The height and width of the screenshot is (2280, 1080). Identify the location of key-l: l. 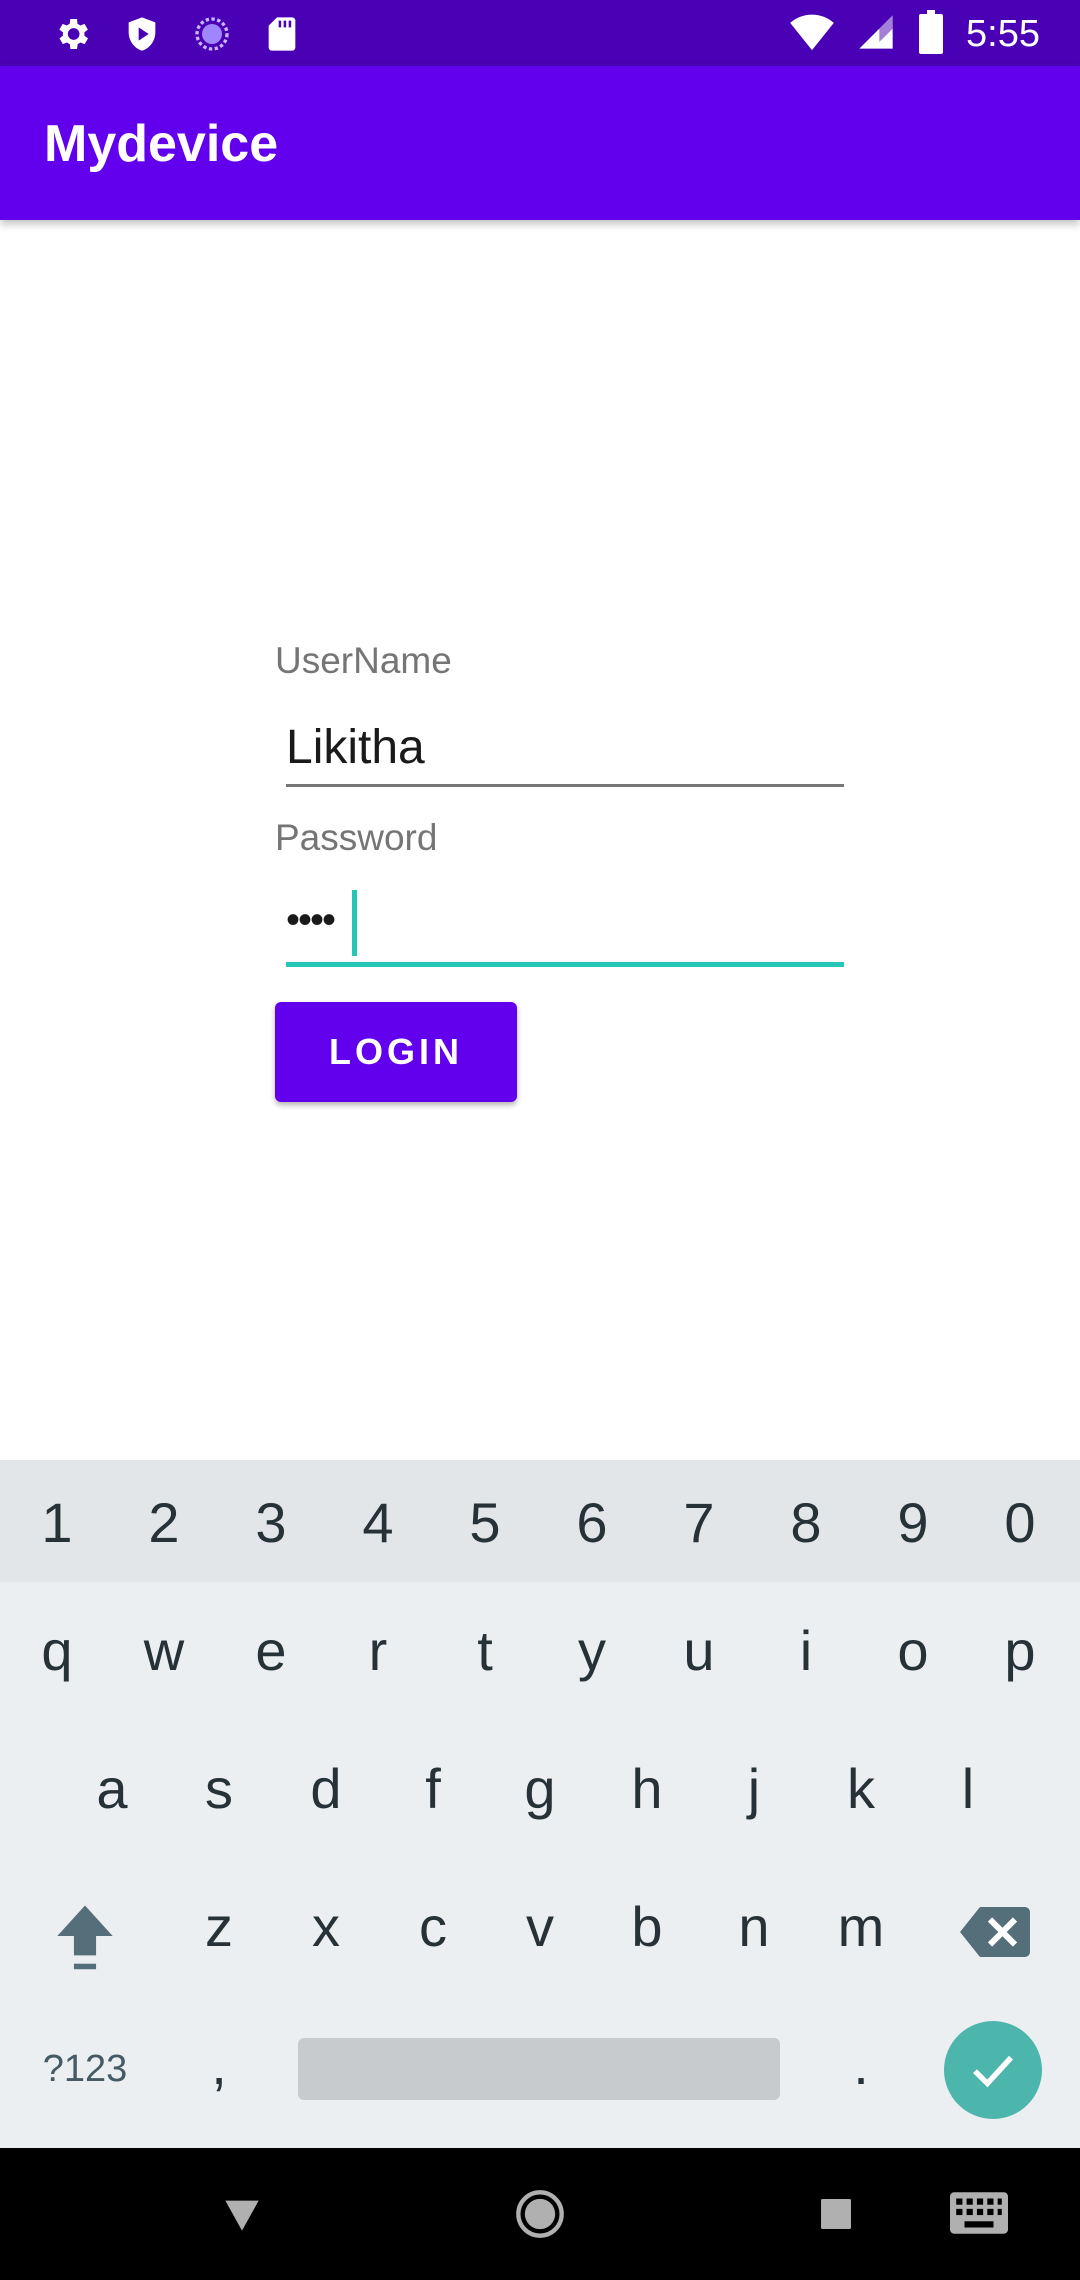
(968, 1788).